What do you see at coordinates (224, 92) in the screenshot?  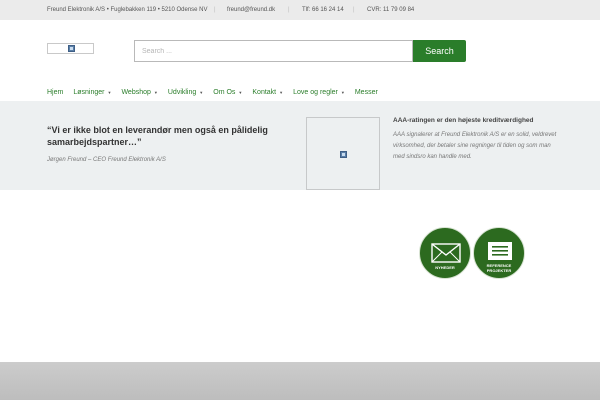 I see `nav-item-label: Om Os` at bounding box center [224, 92].